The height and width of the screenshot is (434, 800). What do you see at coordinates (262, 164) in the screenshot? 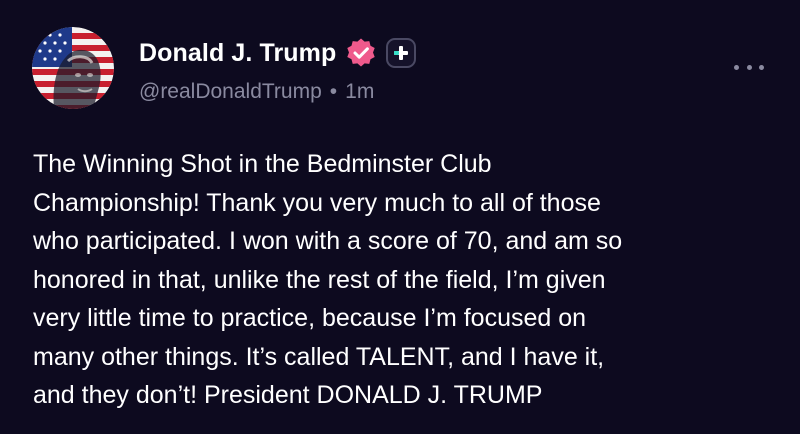
I see `post-body-line: The Winning Shot in the Bedminster Club` at bounding box center [262, 164].